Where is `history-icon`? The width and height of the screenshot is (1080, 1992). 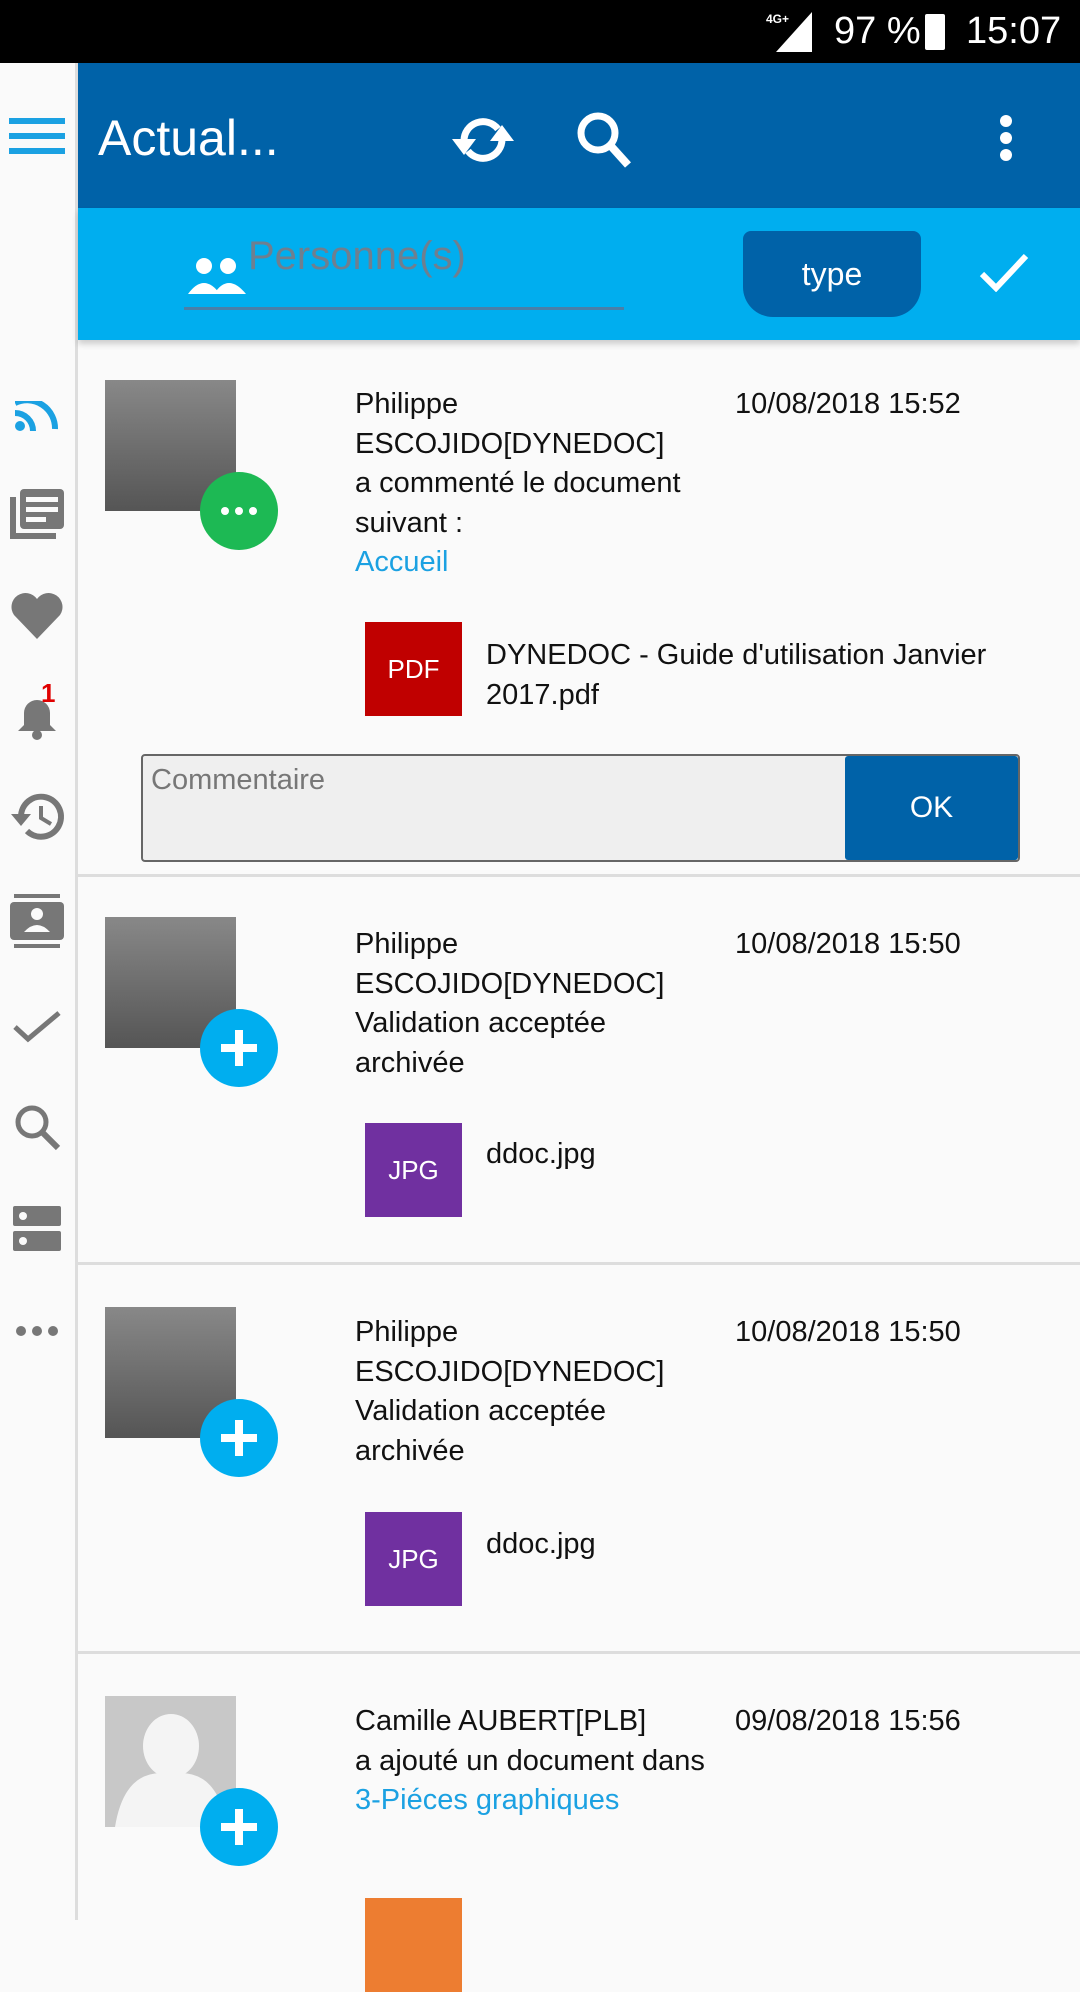
history-icon is located at coordinates (37, 817).